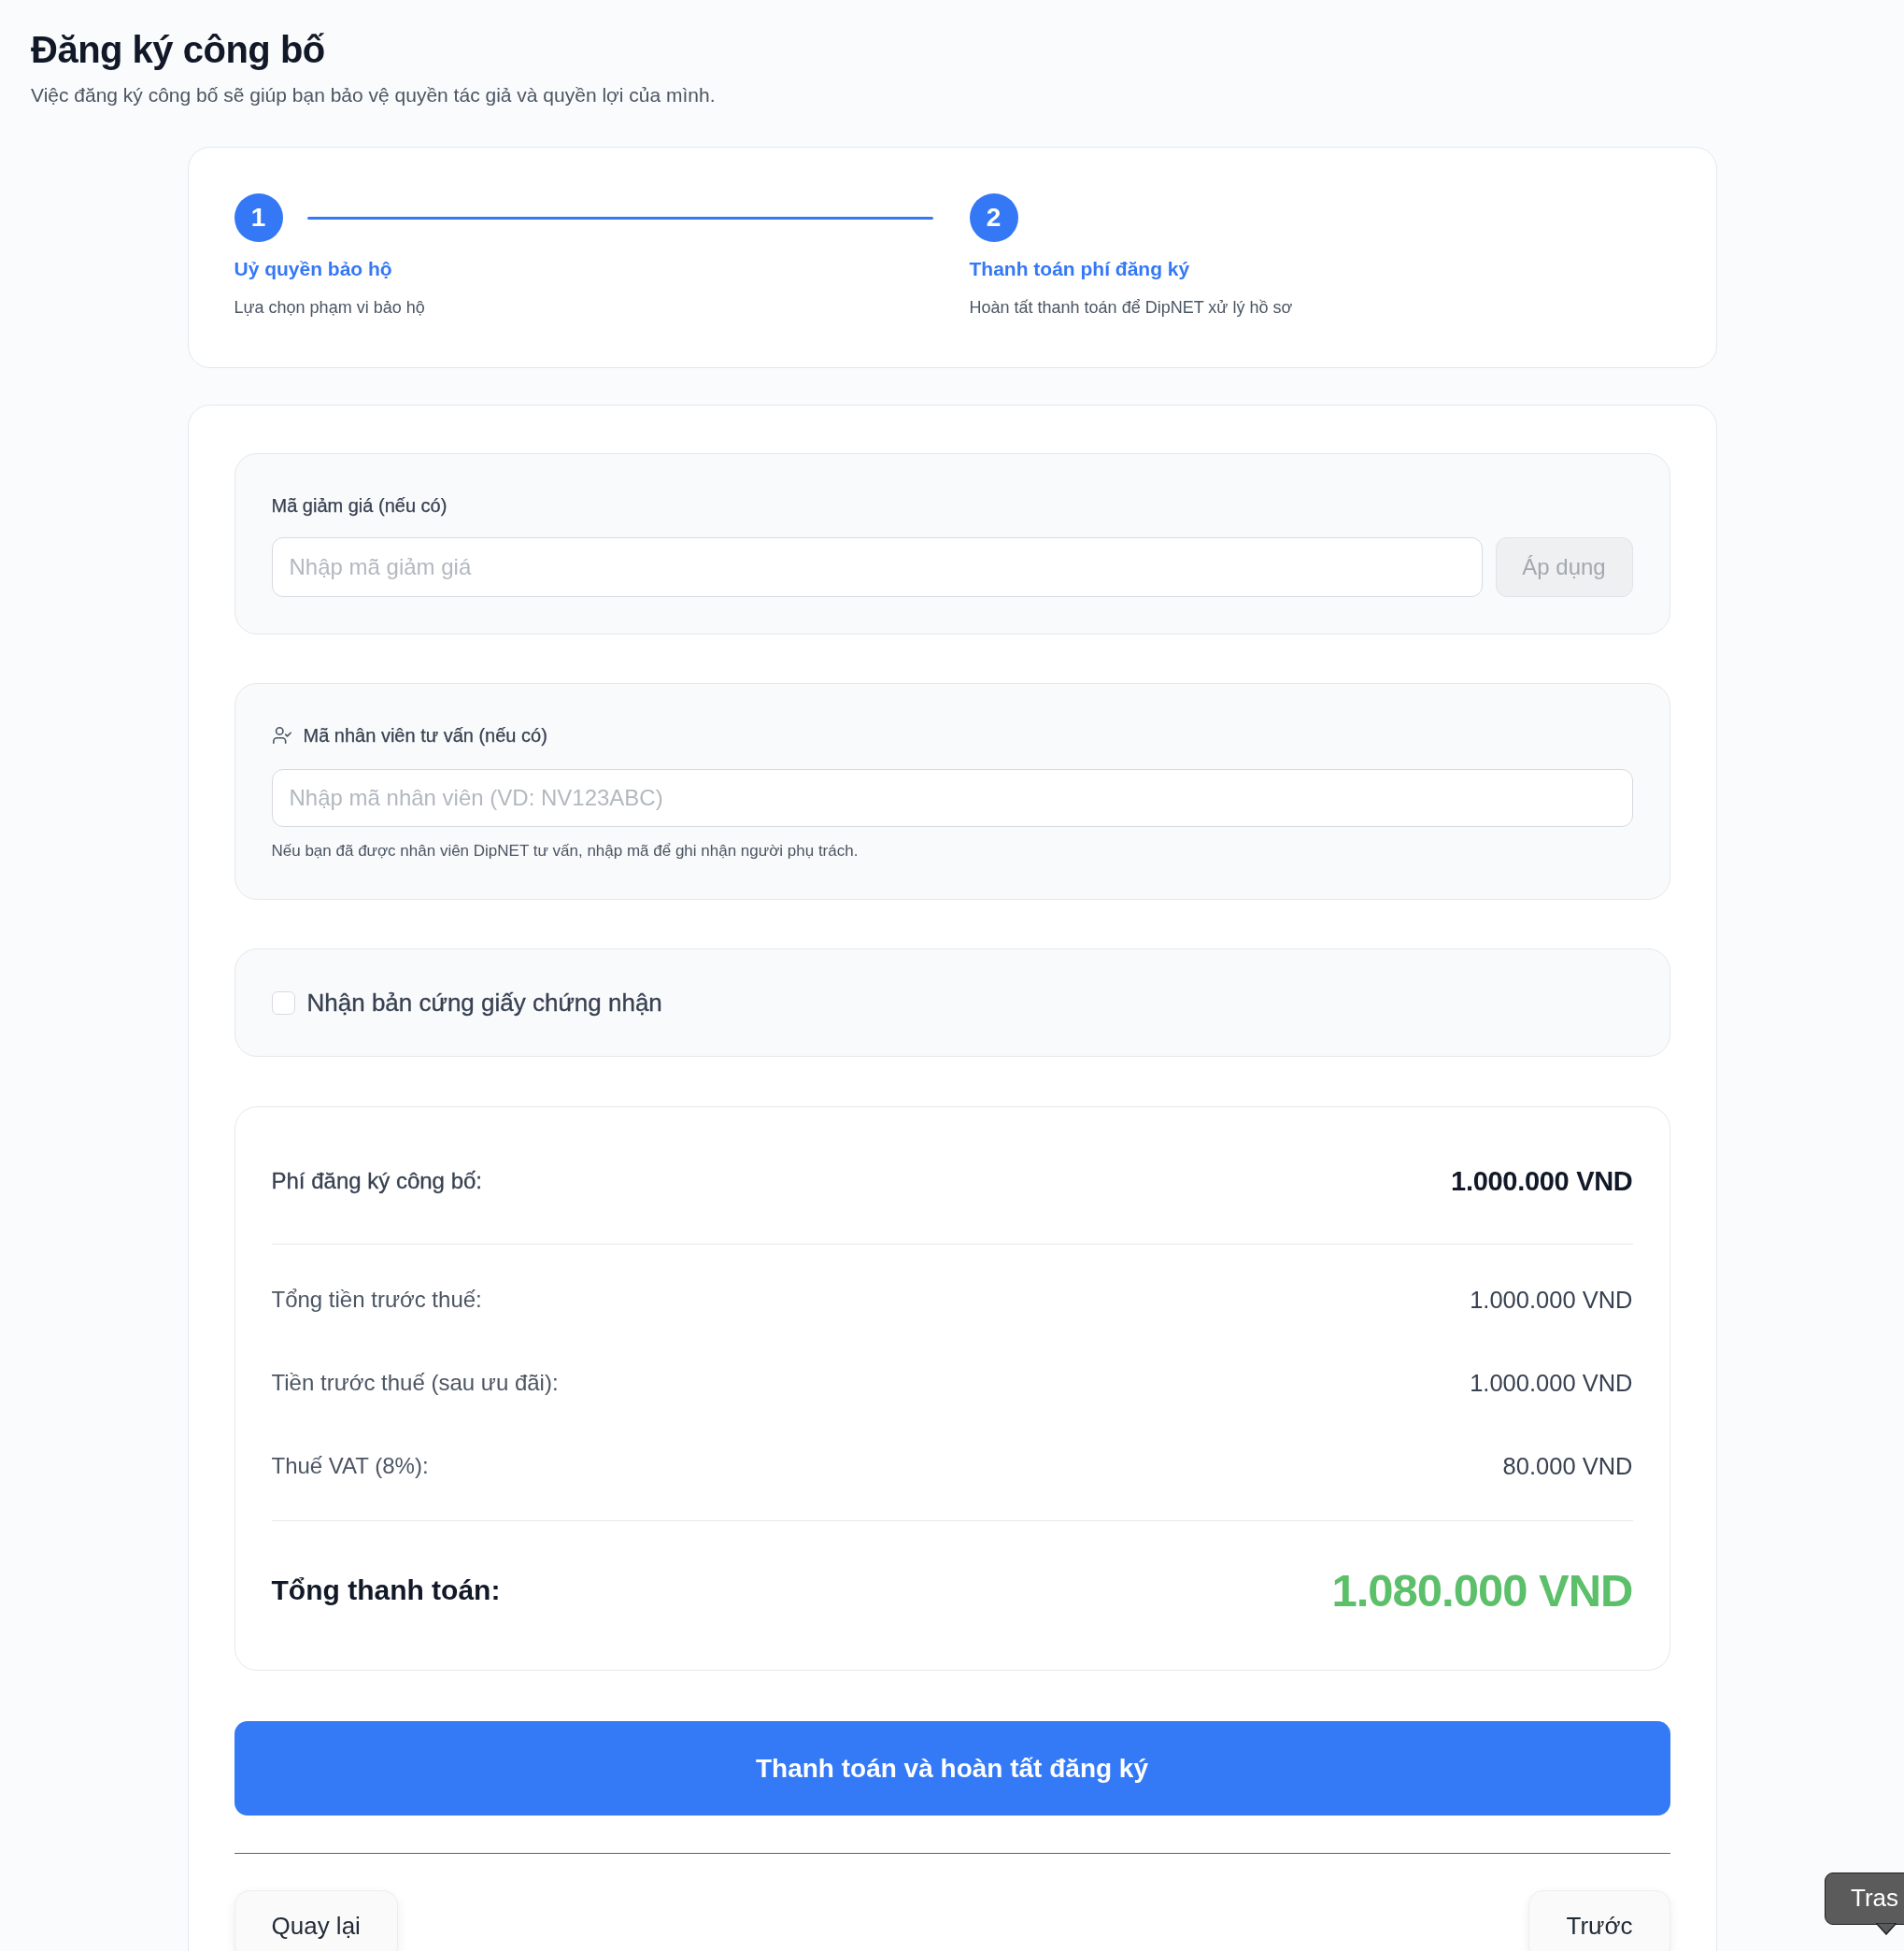  What do you see at coordinates (350, 1466) in the screenshot?
I see `summary-label: Thuế VAT (8%):` at bounding box center [350, 1466].